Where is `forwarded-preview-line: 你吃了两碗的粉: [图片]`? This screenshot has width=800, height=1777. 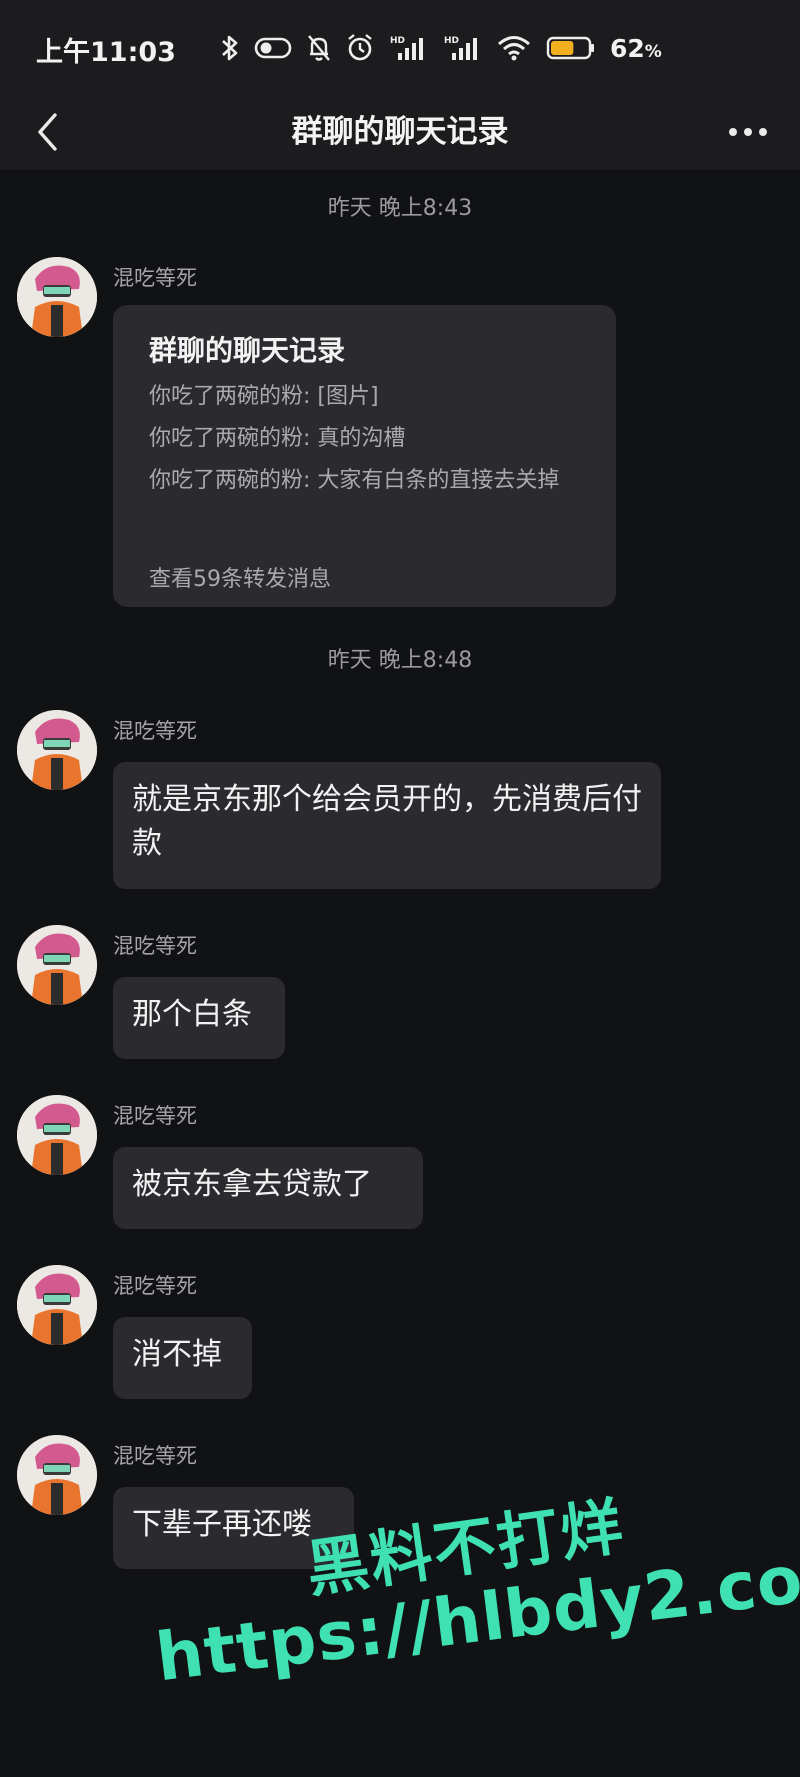
forwarded-preview-line: 你吃了两碗的粉: [图片] is located at coordinates (264, 396).